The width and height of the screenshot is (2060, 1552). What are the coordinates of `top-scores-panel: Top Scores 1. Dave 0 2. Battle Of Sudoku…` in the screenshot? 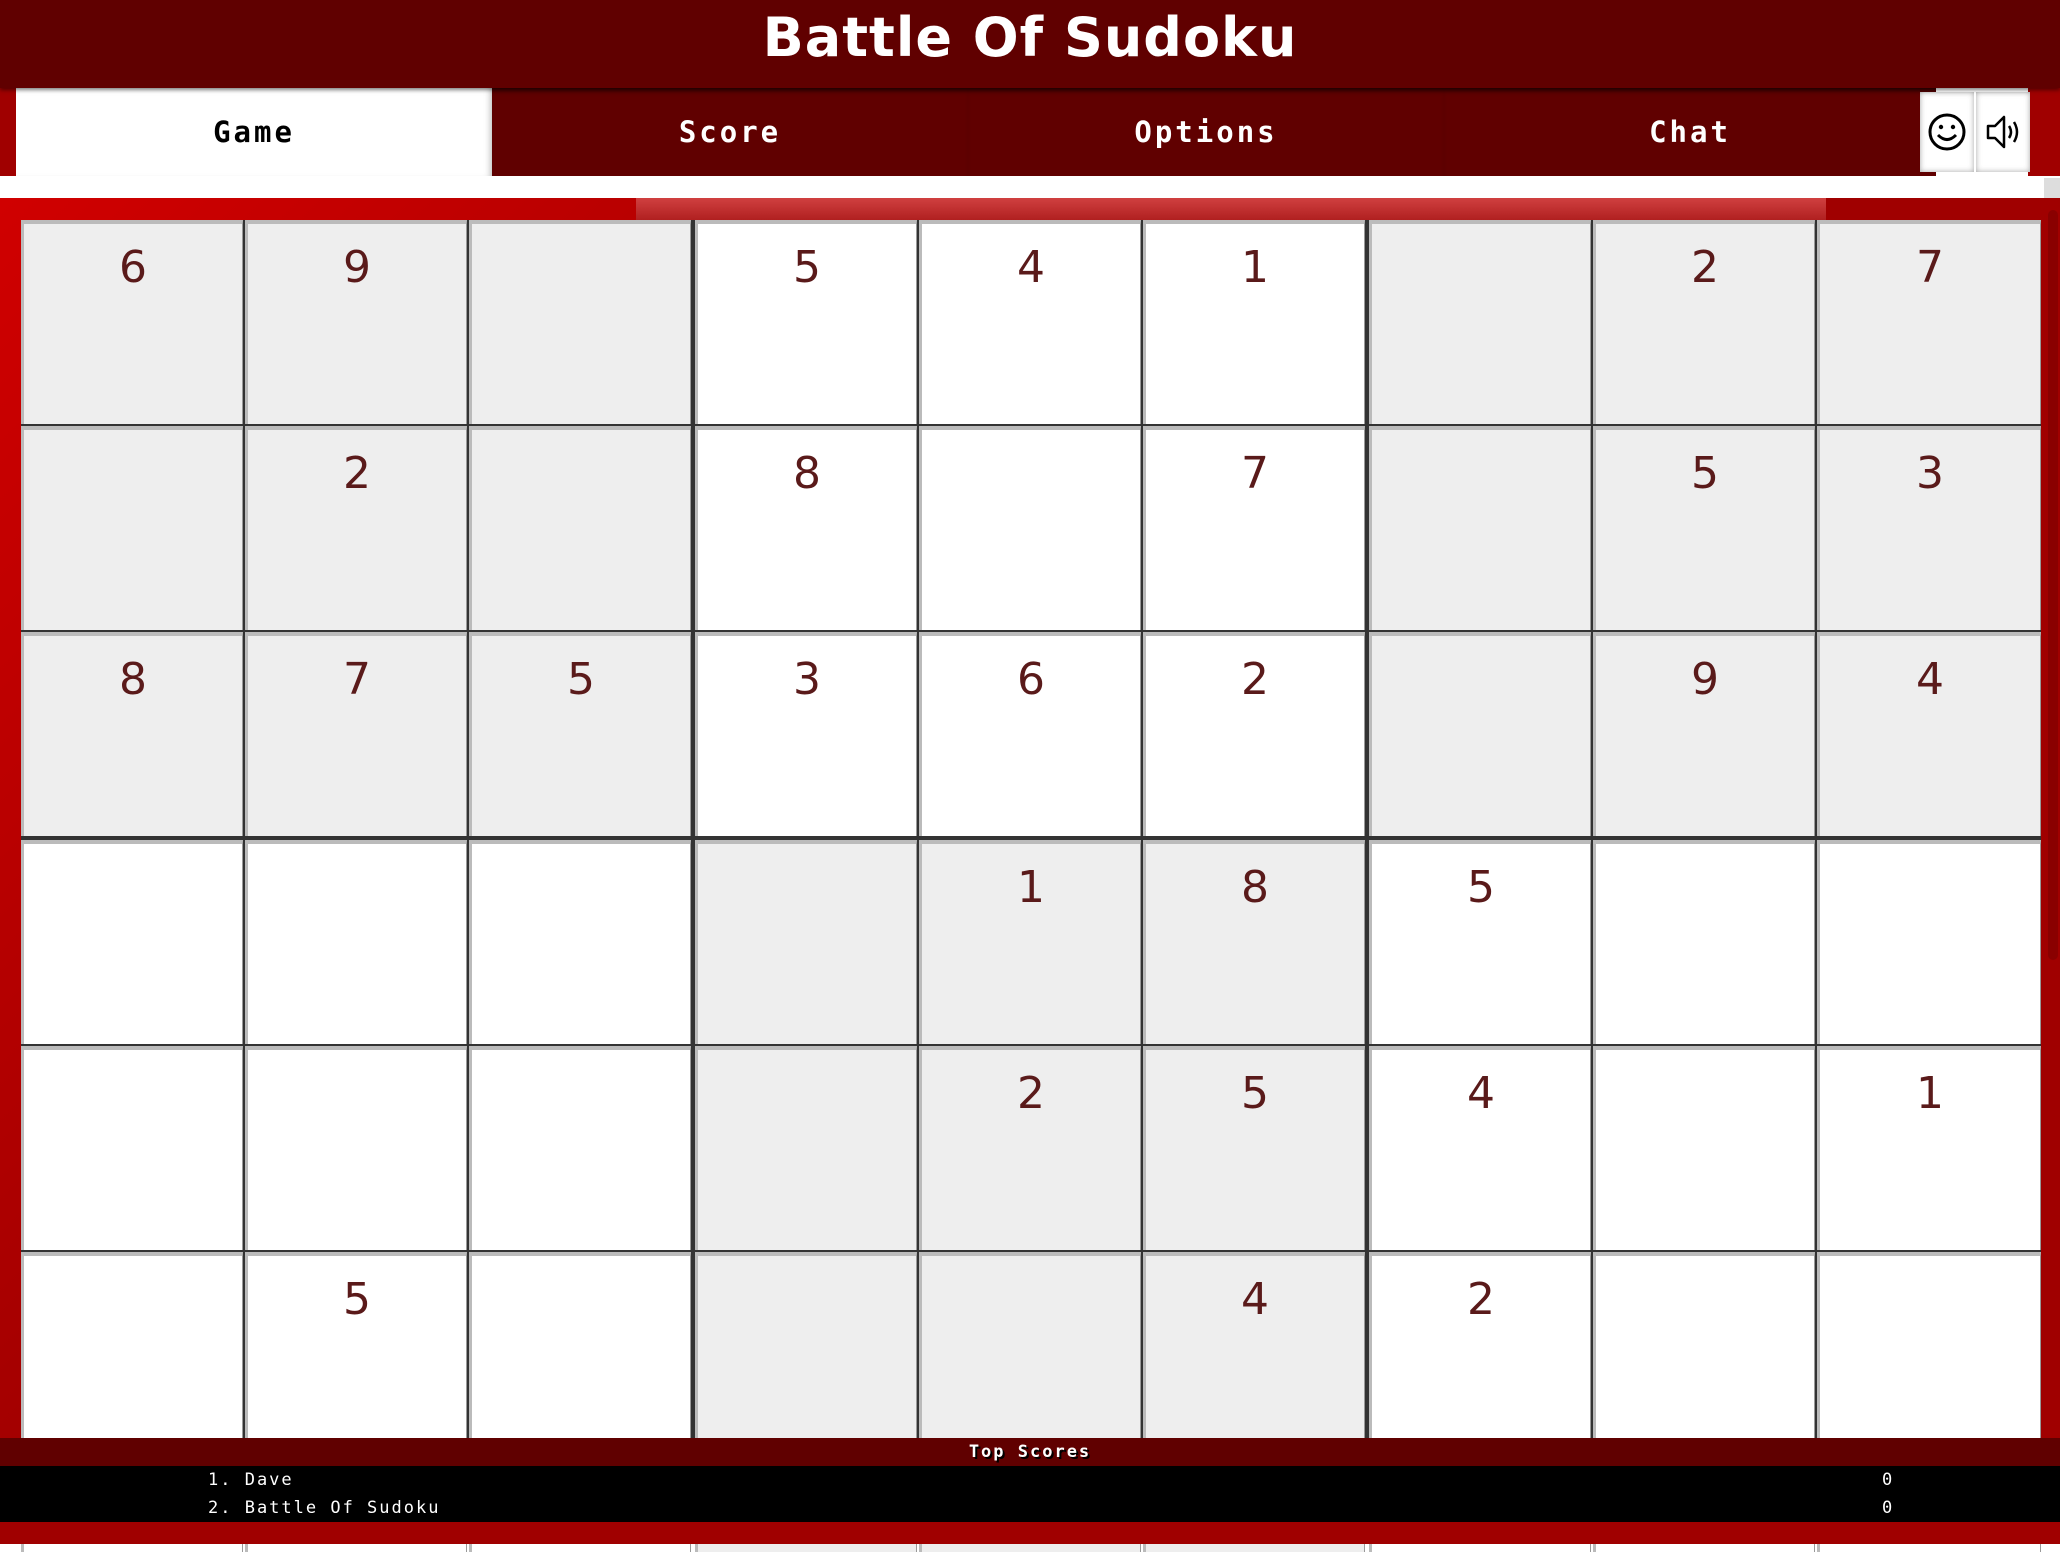 It's located at (1030, 1491).